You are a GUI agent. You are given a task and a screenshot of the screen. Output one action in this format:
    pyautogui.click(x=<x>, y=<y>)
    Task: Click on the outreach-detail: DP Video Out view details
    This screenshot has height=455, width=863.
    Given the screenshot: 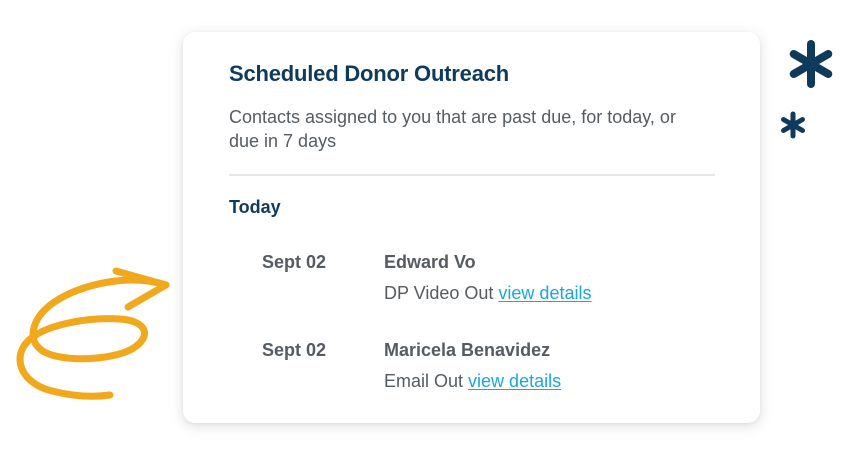 What is the action you would take?
    pyautogui.click(x=487, y=293)
    